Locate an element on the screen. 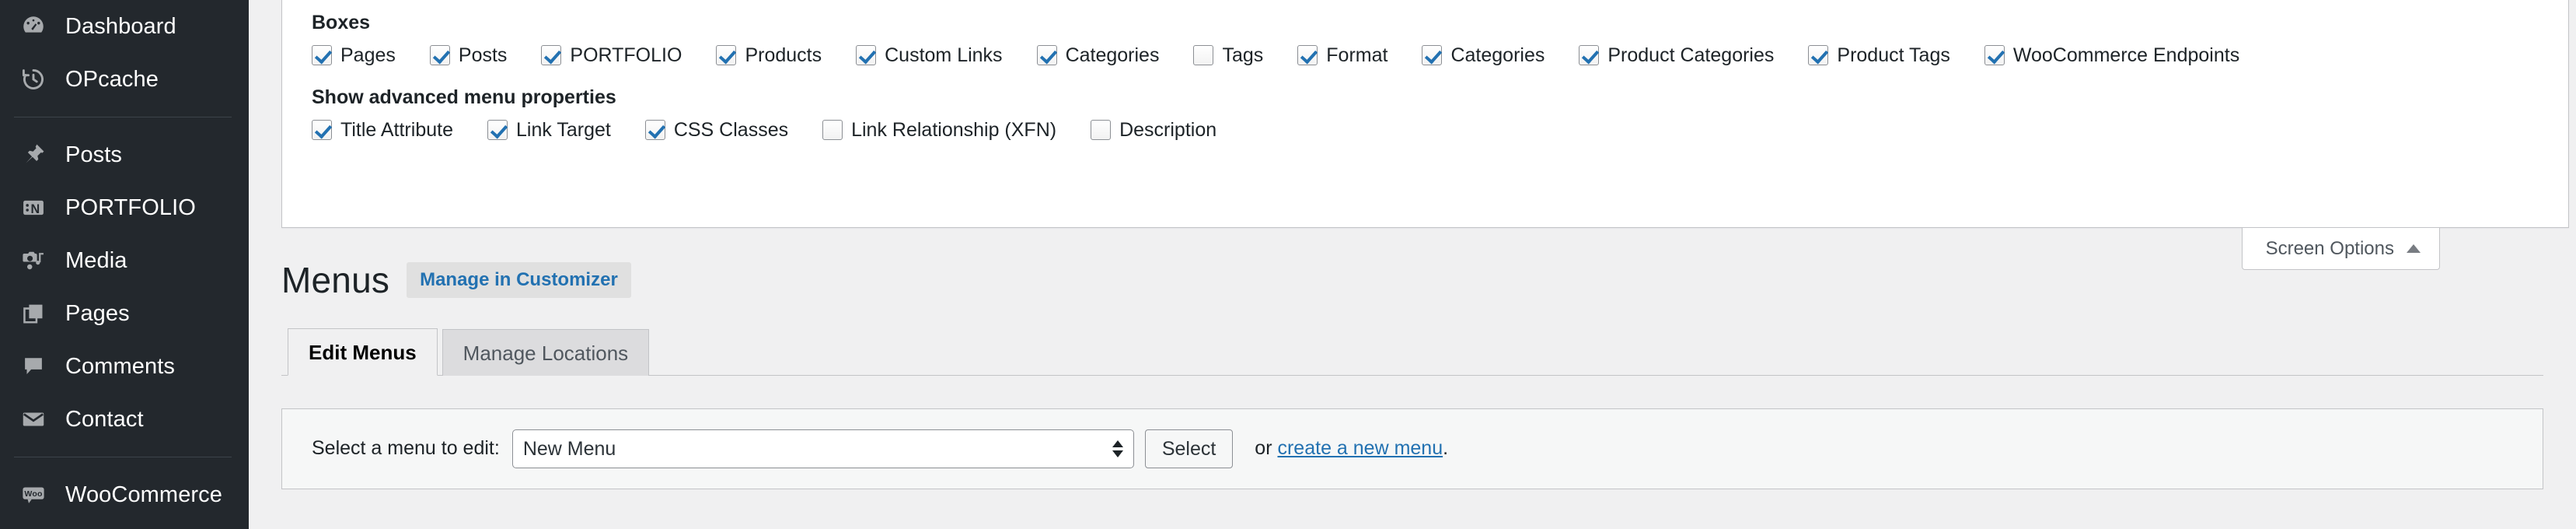  sidebar-item-woocommerce: Woo WooCommerce is located at coordinates (125, 494).